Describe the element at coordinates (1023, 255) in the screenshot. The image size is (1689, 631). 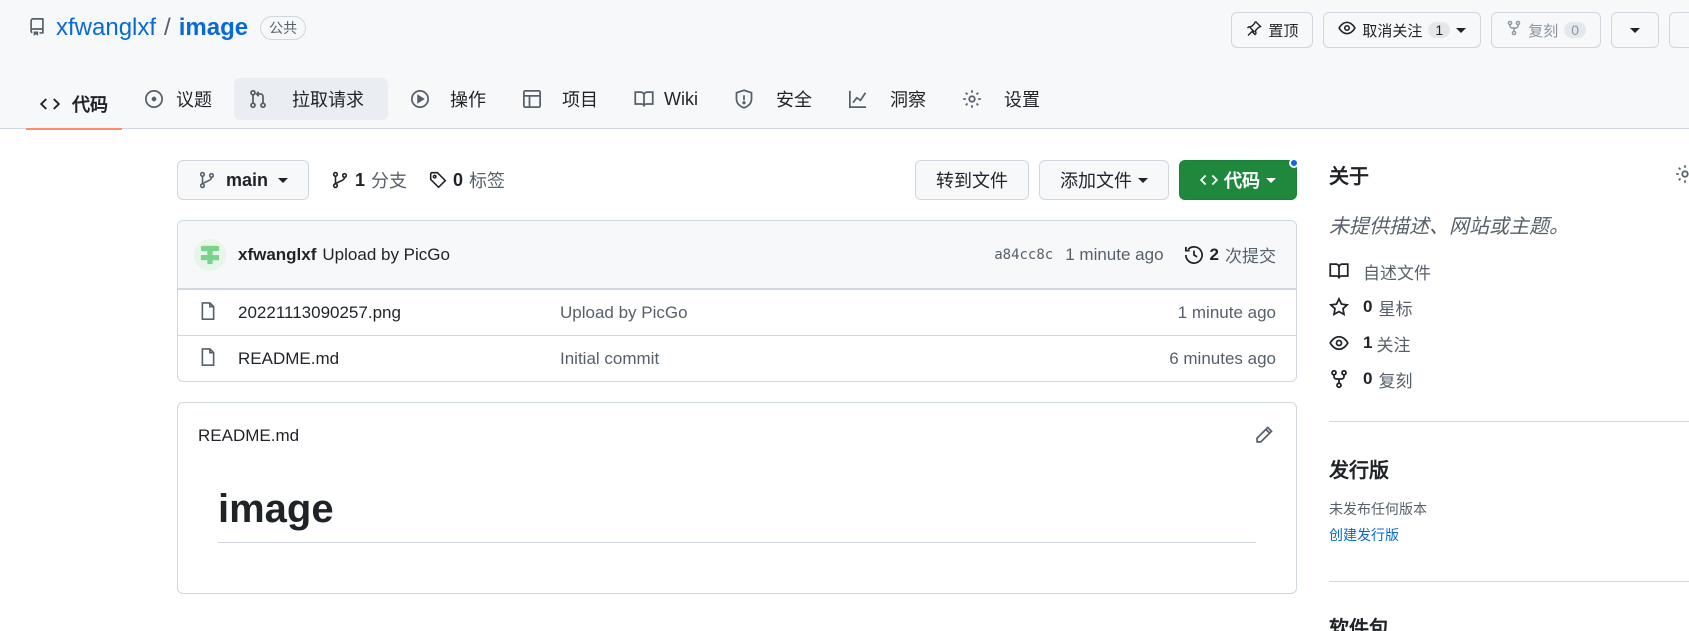
I see `commit-sha: a84cc8c` at that location.